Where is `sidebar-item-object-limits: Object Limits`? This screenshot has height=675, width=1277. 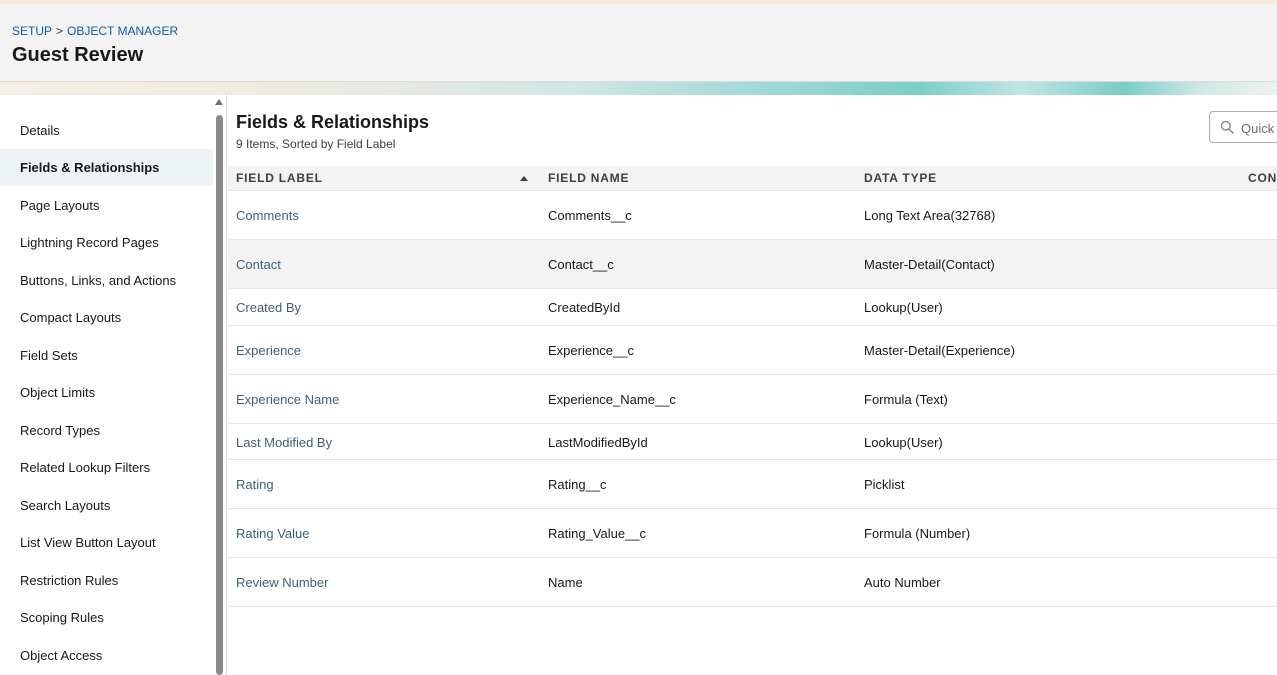
sidebar-item-object-limits: Object Limits is located at coordinates (106, 392).